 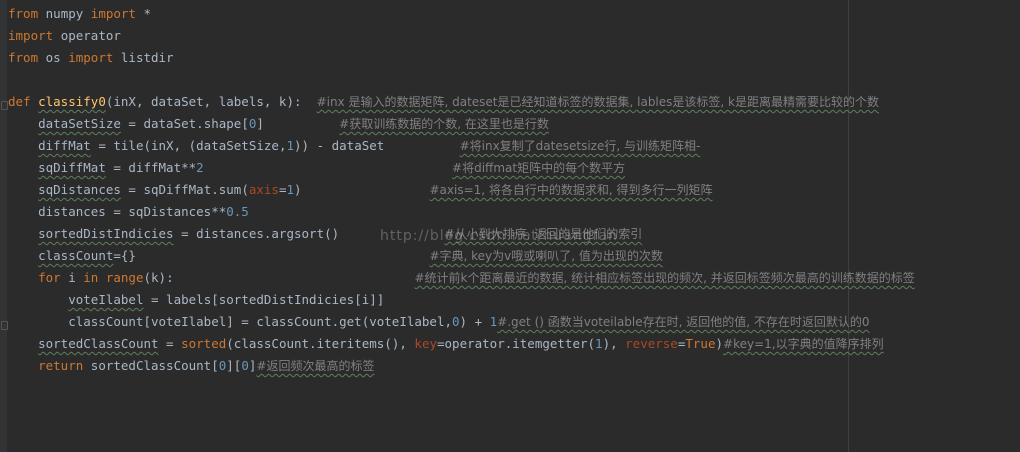 What do you see at coordinates (188, 145) in the screenshot?
I see `code-token: = tile(inX, (dataSetSize,` at bounding box center [188, 145].